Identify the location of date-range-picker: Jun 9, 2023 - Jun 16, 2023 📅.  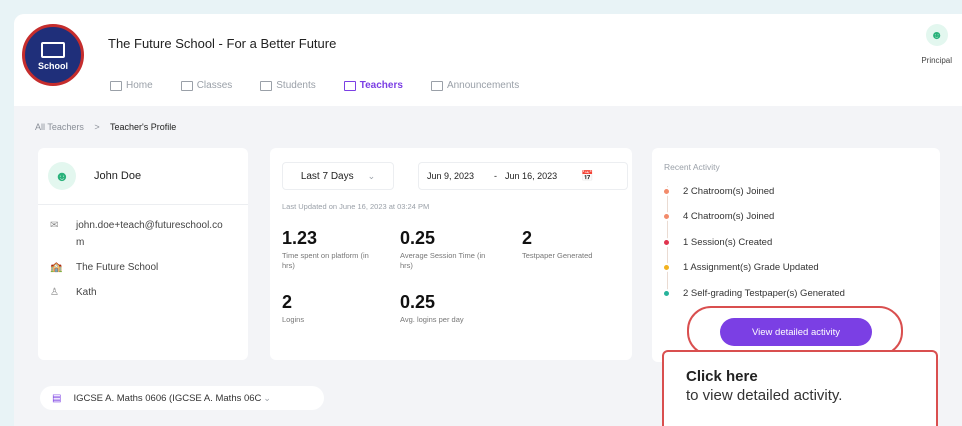
(523, 176).